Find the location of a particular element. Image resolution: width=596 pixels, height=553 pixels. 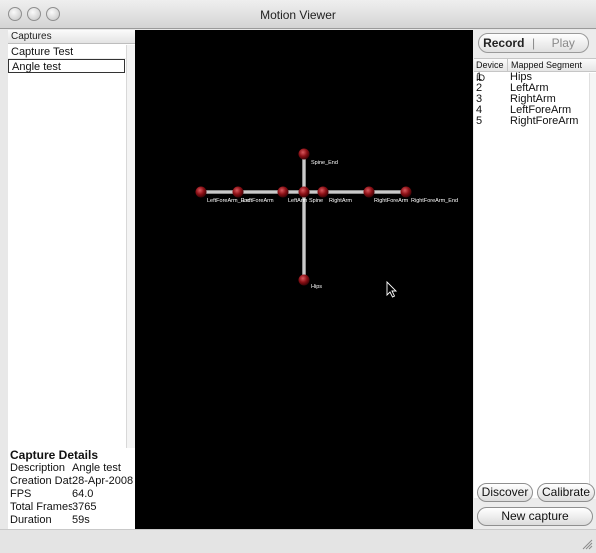

segment-cell: RightForeArm is located at coordinates (544, 121).